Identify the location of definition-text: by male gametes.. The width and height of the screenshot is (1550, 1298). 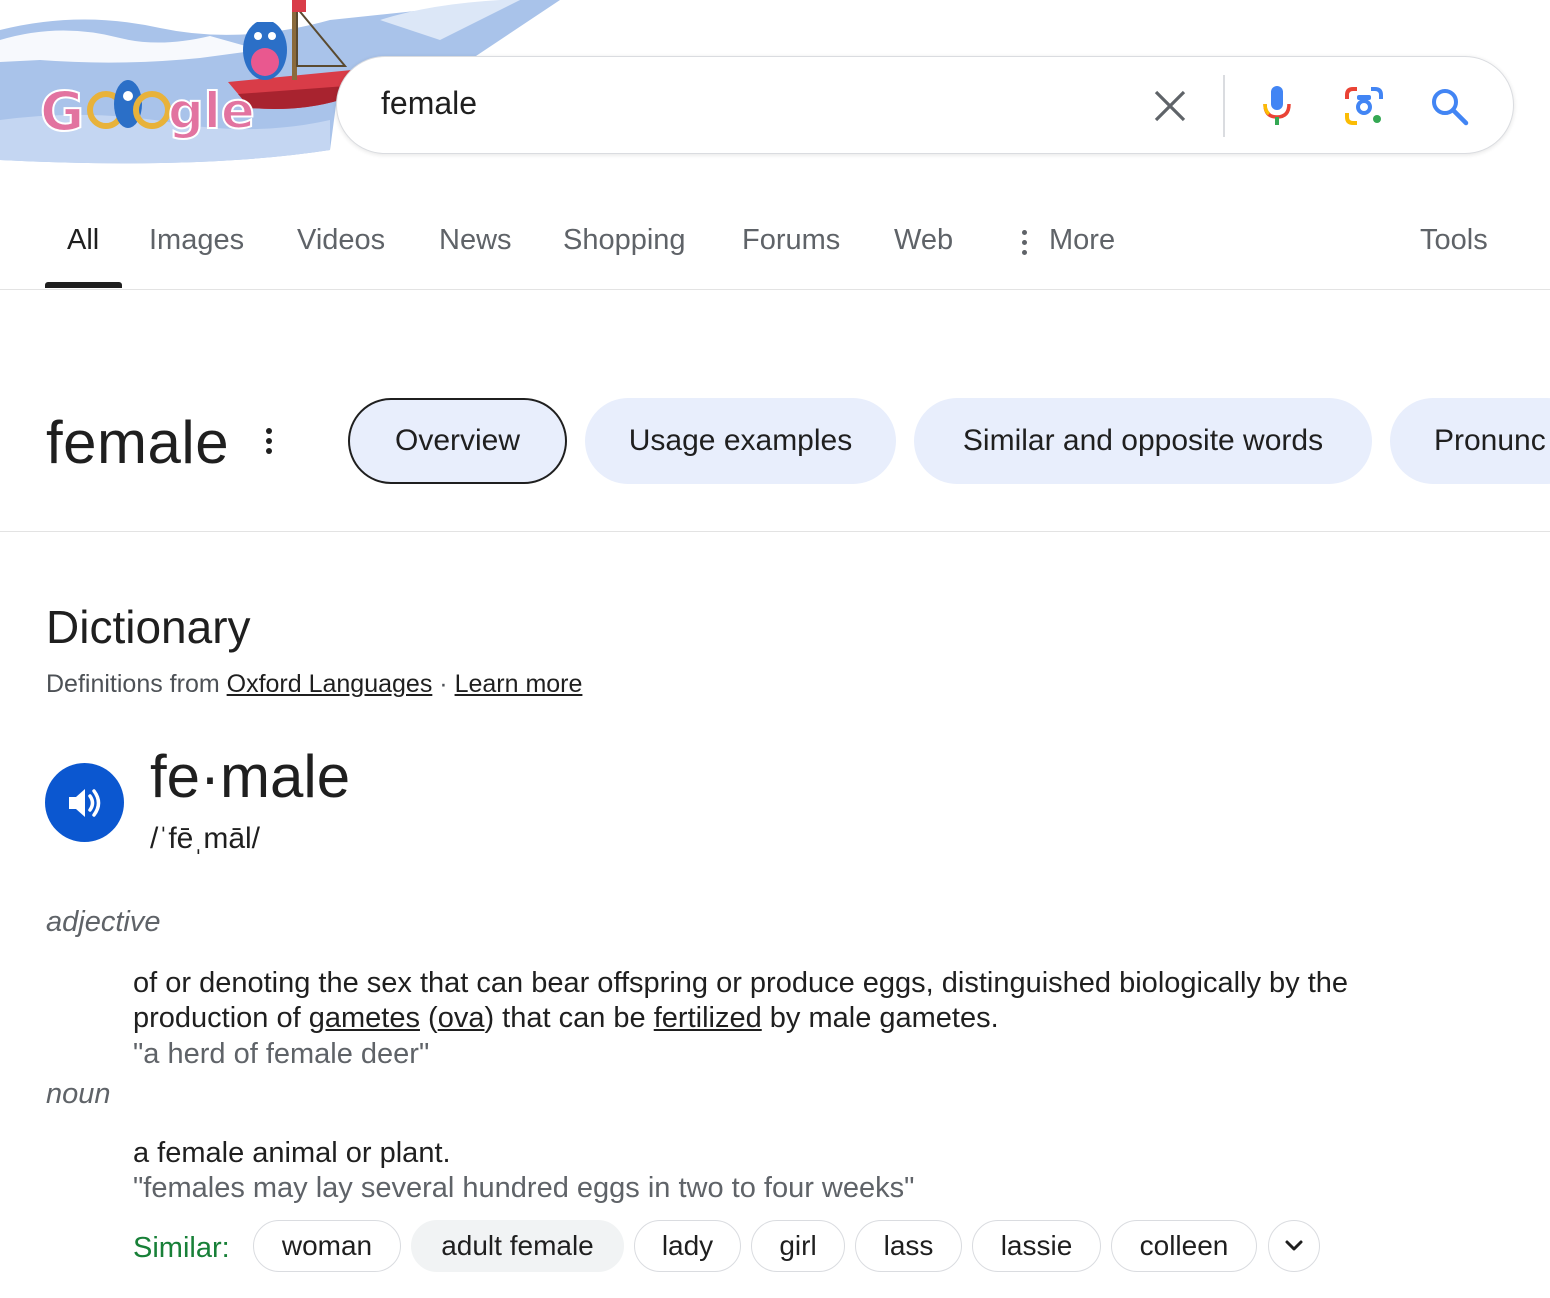
(880, 1018).